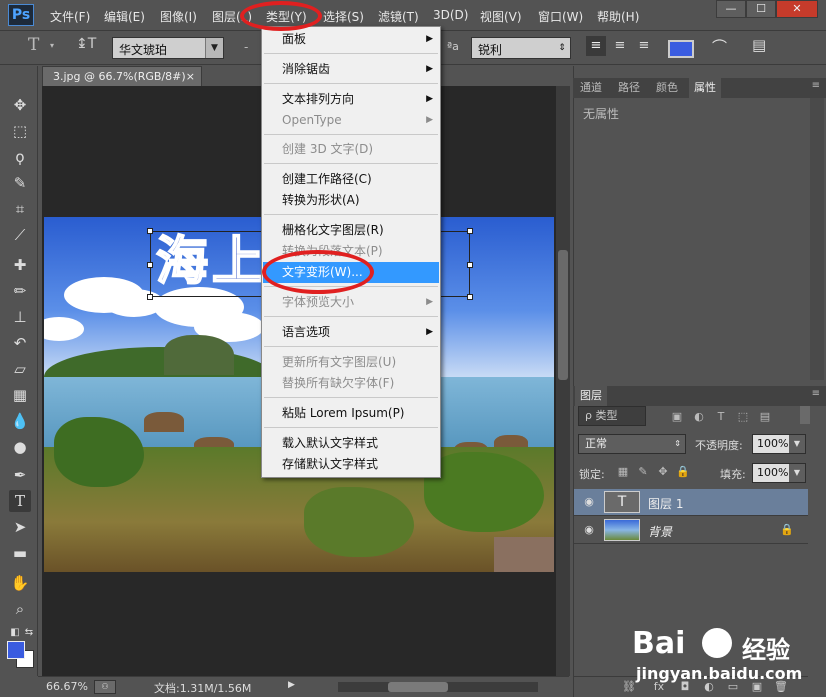  What do you see at coordinates (20, 395) in the screenshot?
I see `gradient-tool-icon: ▦` at bounding box center [20, 395].